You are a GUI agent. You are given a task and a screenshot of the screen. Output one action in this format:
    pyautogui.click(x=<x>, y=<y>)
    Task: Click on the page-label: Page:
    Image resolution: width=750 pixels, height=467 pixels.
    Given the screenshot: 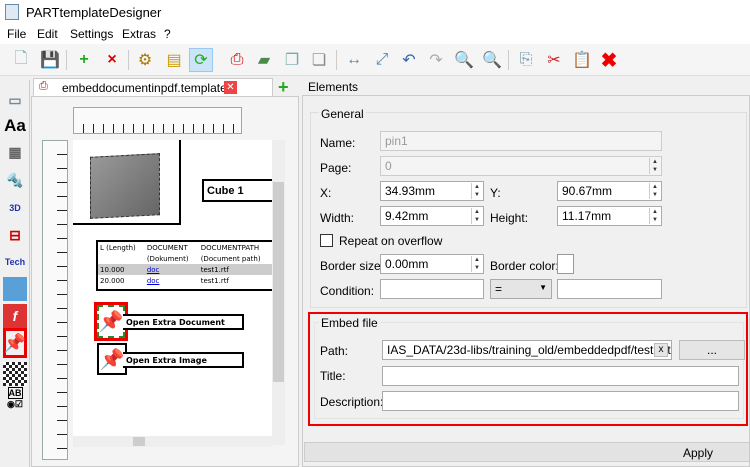 What is the action you would take?
    pyautogui.click(x=336, y=168)
    